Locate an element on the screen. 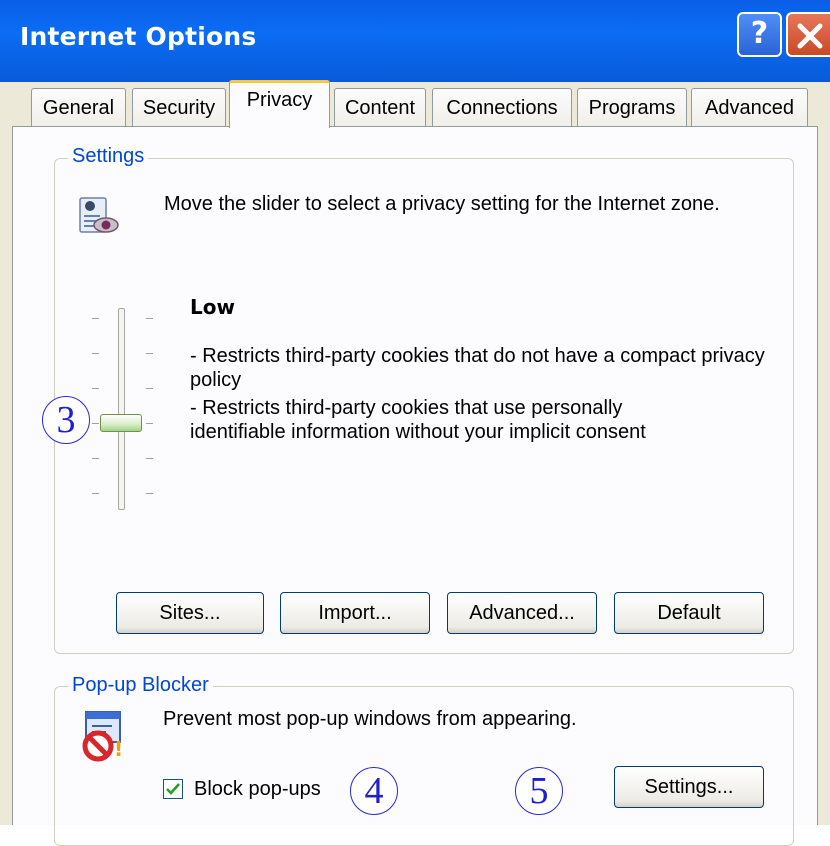 The height and width of the screenshot is (846, 830). privacy-slider is located at coordinates (125, 408).